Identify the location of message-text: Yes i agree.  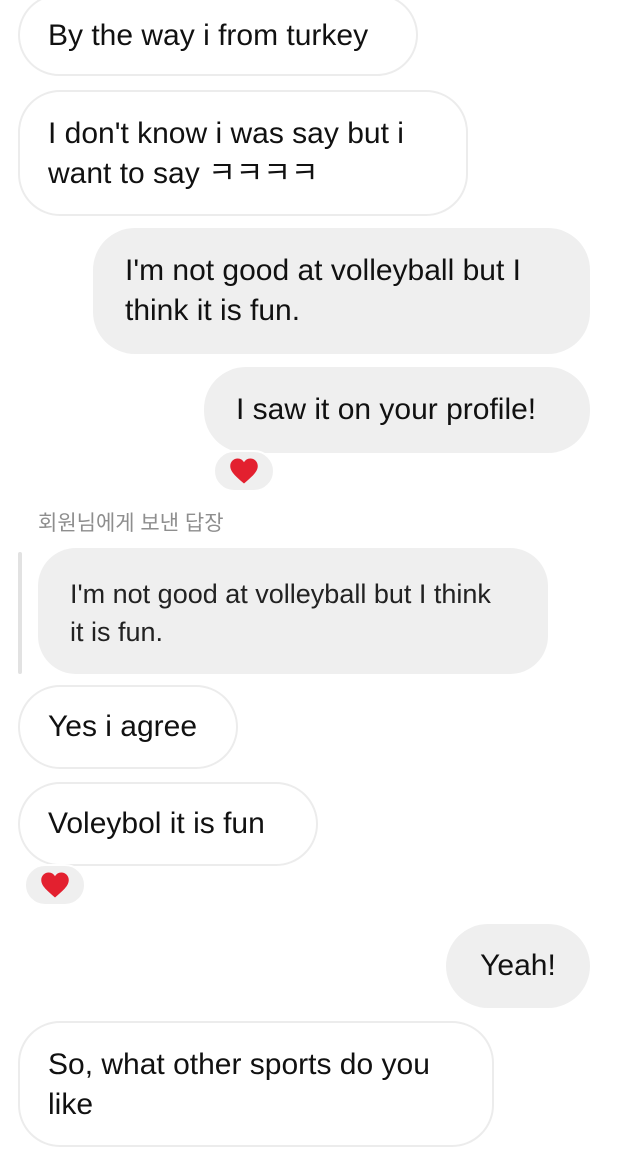
(123, 726).